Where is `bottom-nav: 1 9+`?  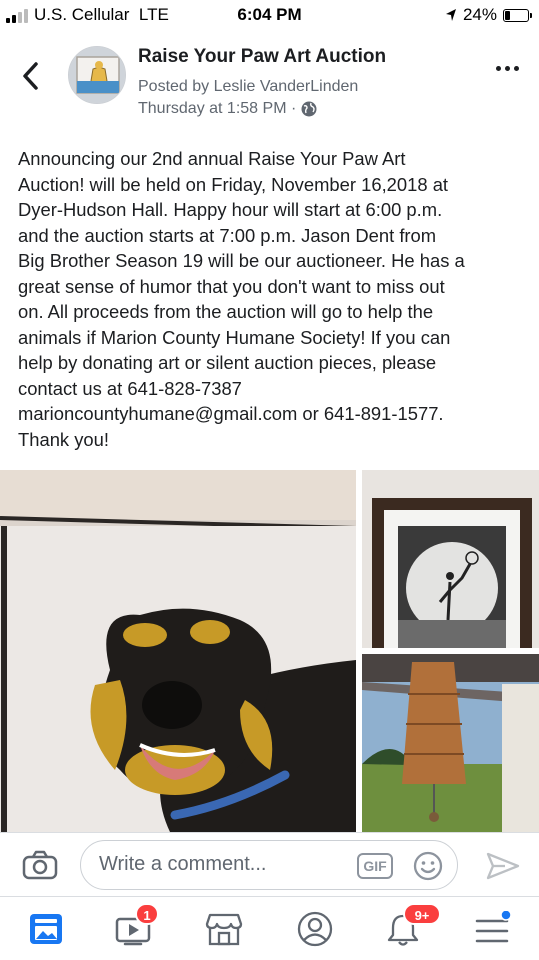
bottom-nav: 1 9+ is located at coordinates (269, 928).